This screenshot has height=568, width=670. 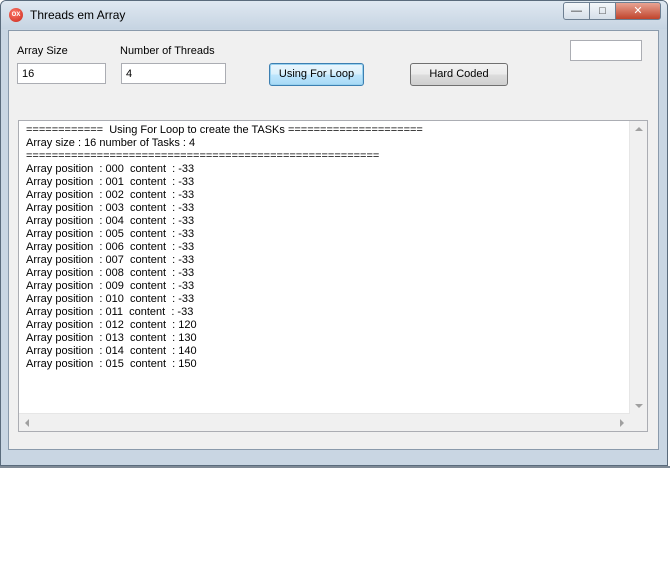 I want to click on scroll-right-arrow-icon, so click(x=622, y=423).